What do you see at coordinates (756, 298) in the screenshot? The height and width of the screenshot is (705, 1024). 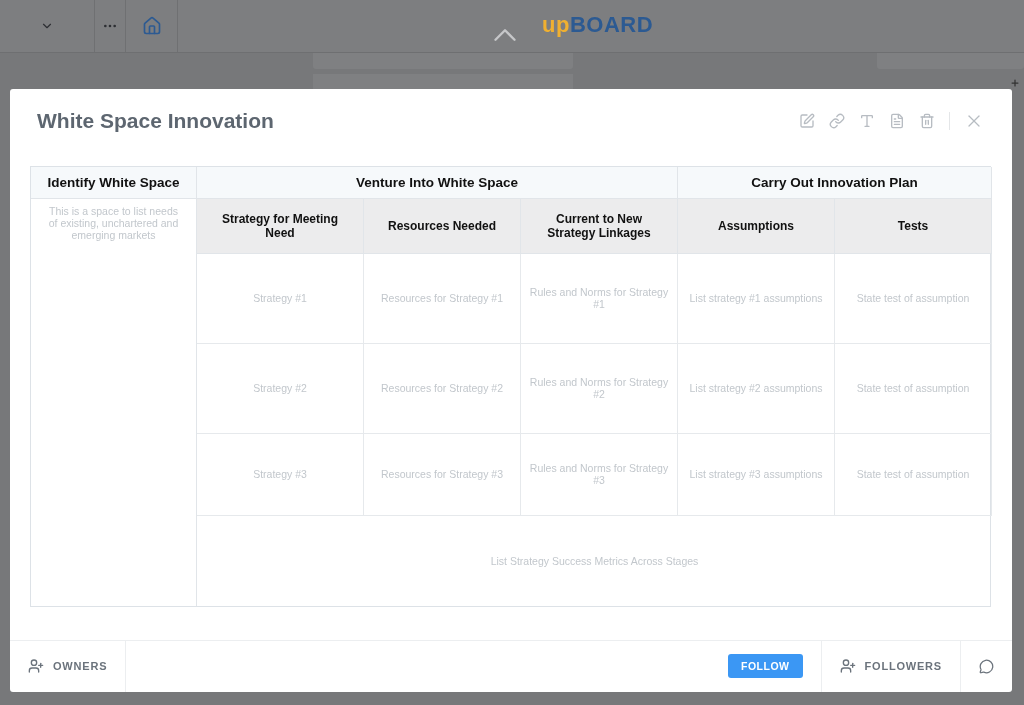 I see `table-cell: List strategy #1 assumptions` at bounding box center [756, 298].